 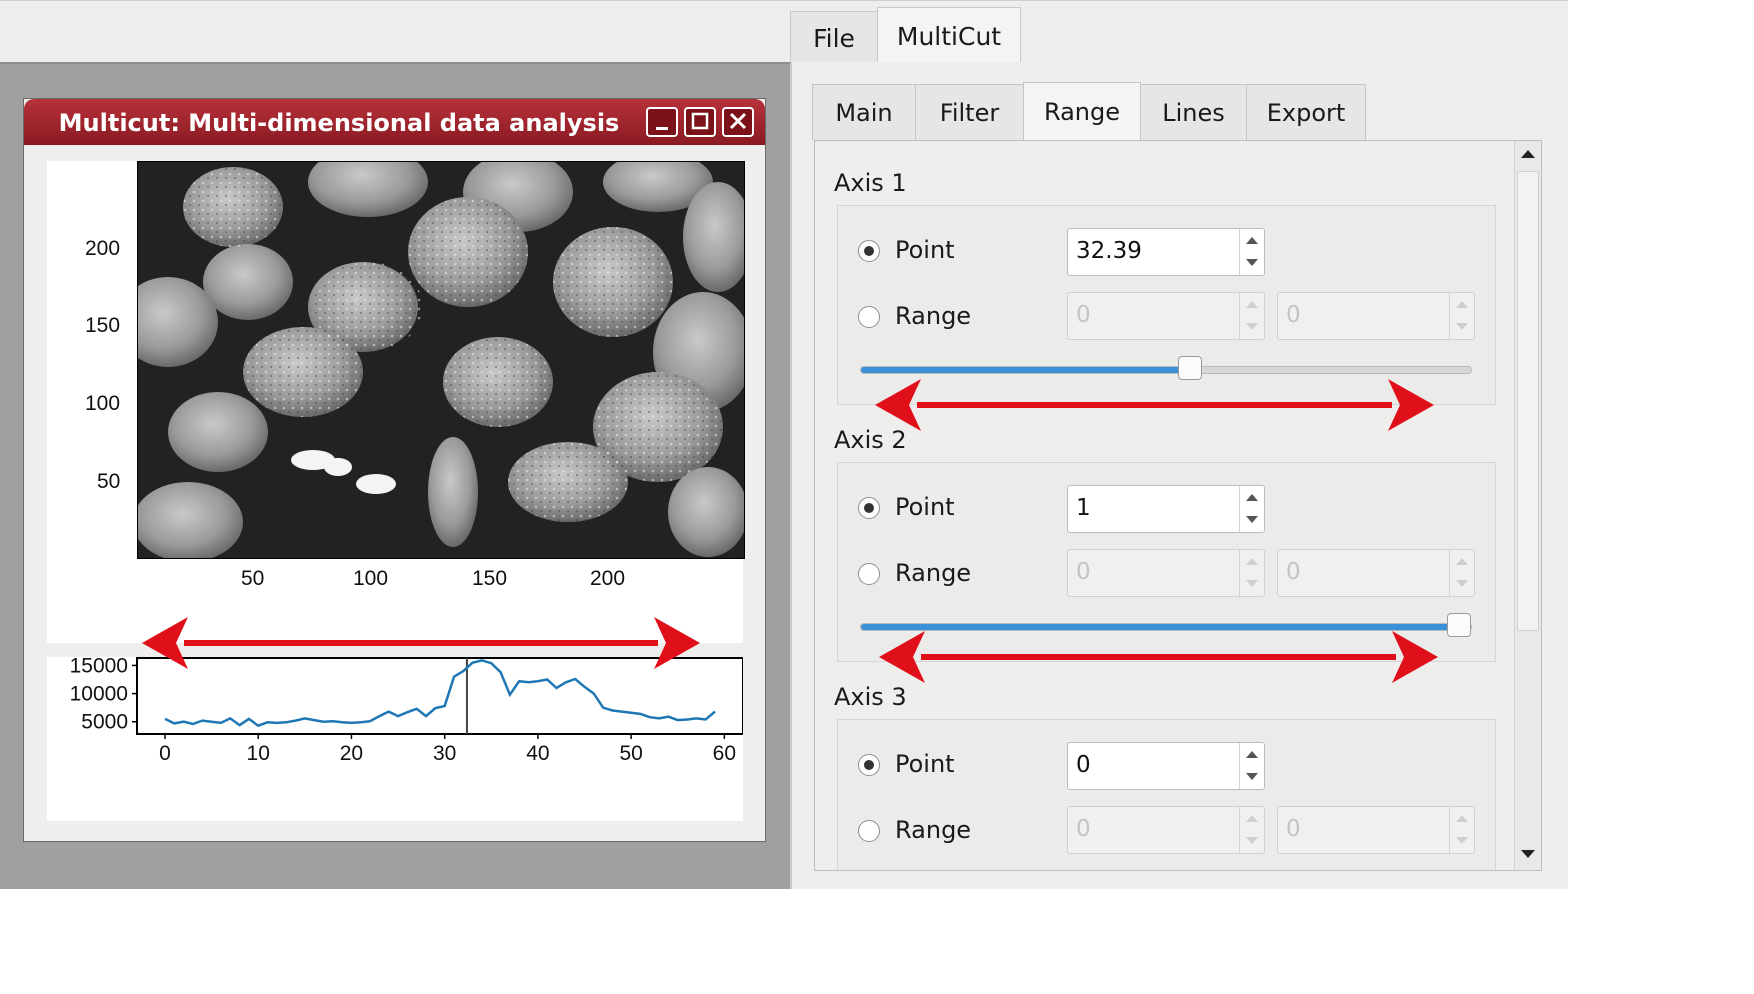 I want to click on axis-1-group: Point 32.39 Range 0 0, so click(x=1166, y=305).